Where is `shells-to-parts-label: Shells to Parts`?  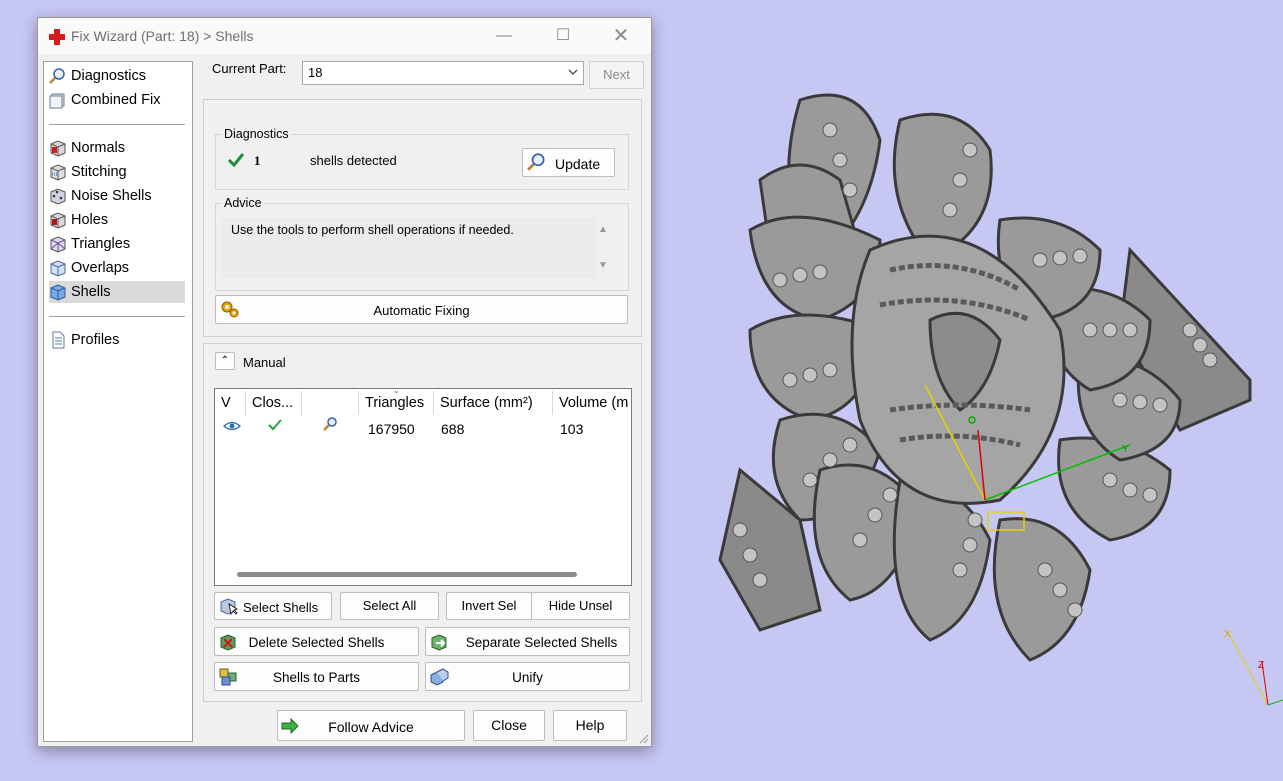
shells-to-parts-label: Shells to Parts is located at coordinates (316, 677).